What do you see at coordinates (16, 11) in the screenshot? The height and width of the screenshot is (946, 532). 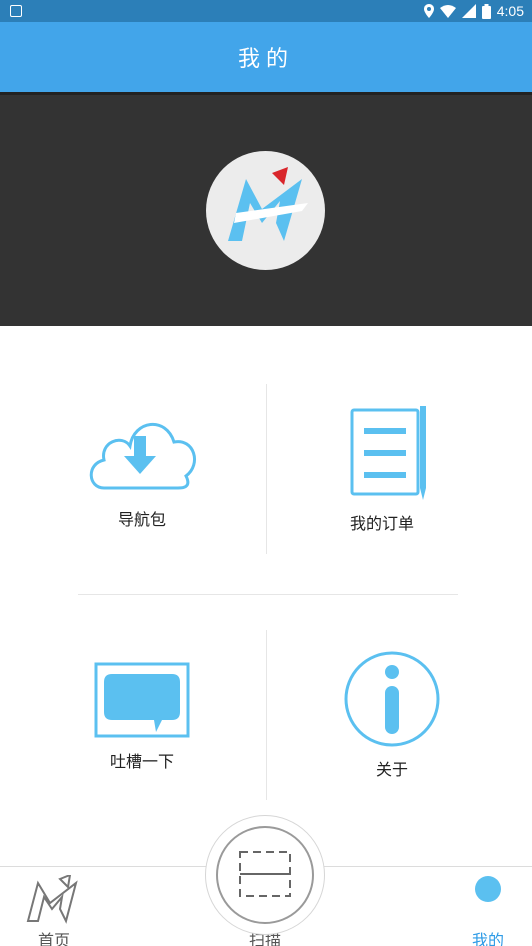 I see `notification-icon` at bounding box center [16, 11].